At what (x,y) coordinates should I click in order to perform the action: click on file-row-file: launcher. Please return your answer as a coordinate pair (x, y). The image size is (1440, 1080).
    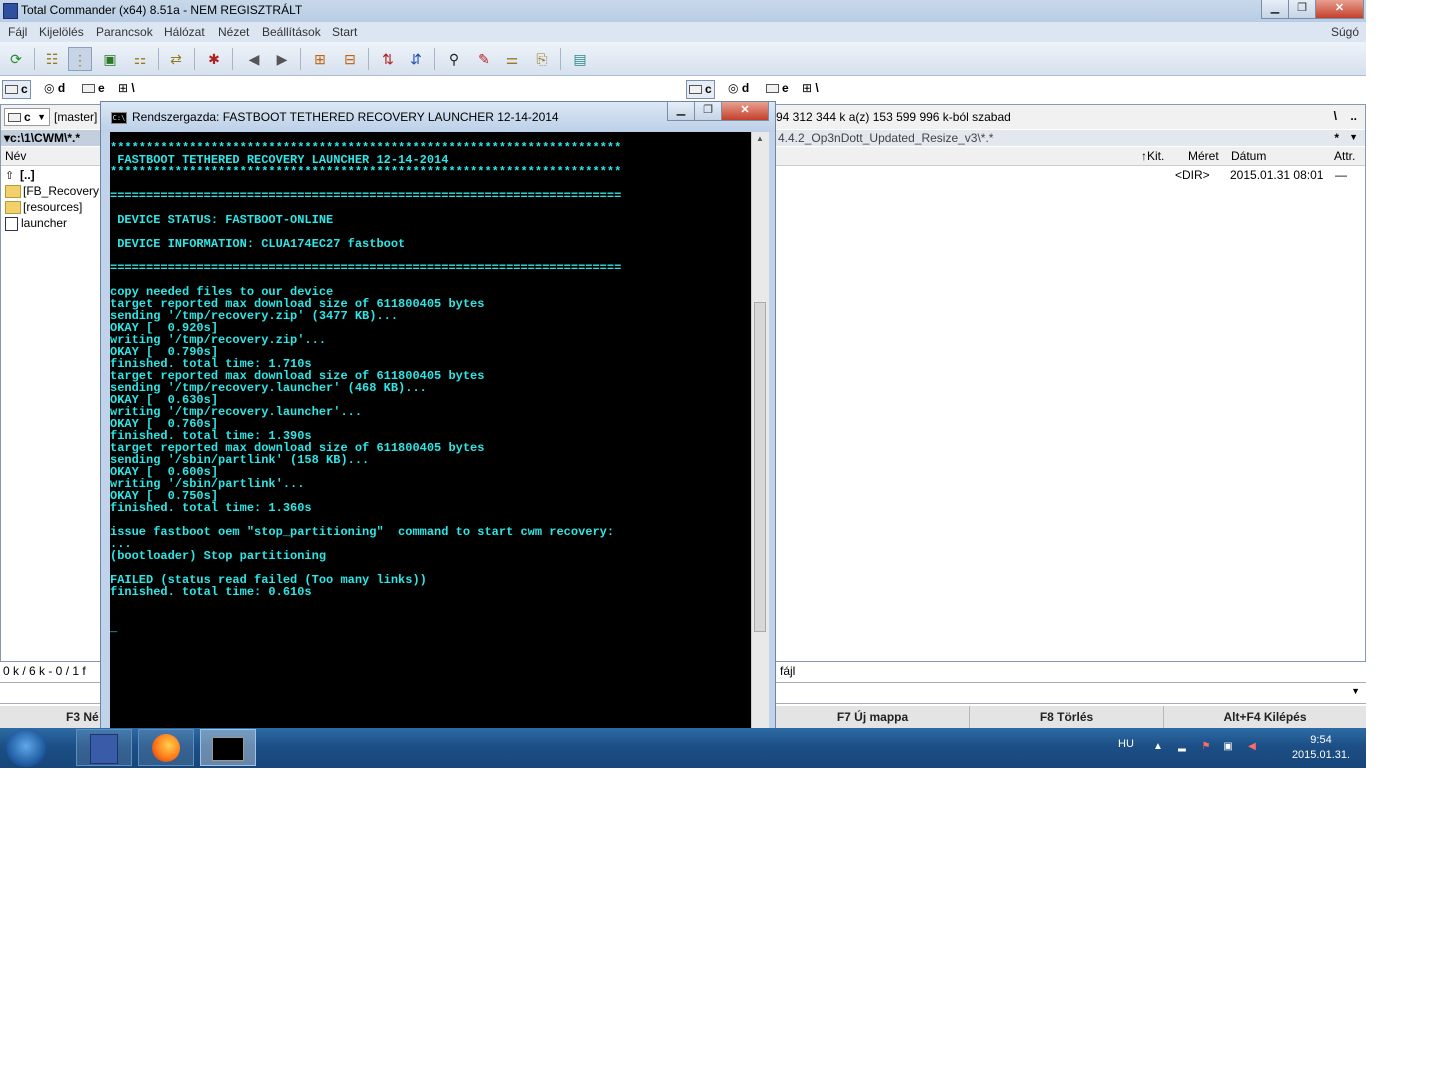
    Looking at the image, I should click on (36, 223).